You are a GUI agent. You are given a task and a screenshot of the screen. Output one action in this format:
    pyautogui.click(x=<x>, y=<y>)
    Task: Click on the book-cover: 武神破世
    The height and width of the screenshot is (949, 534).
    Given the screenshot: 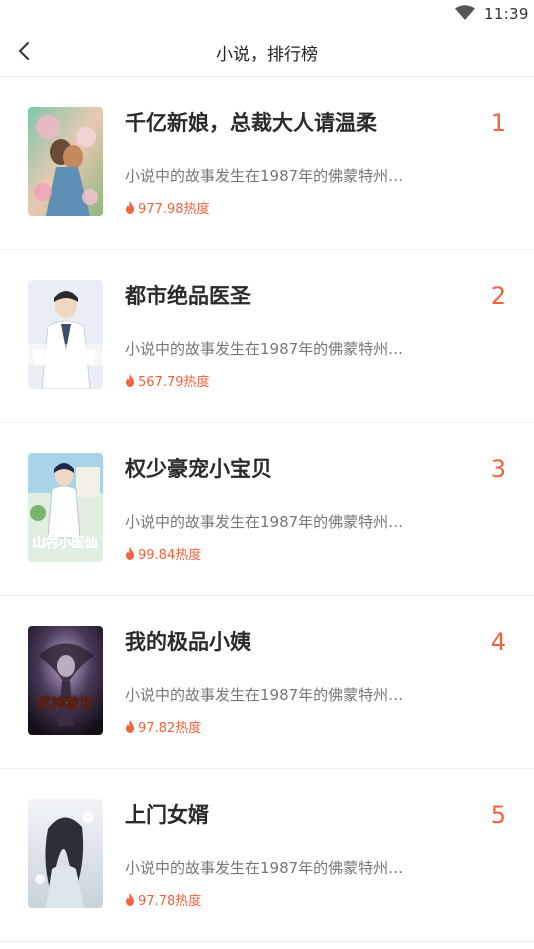 What is the action you would take?
    pyautogui.click(x=65, y=680)
    